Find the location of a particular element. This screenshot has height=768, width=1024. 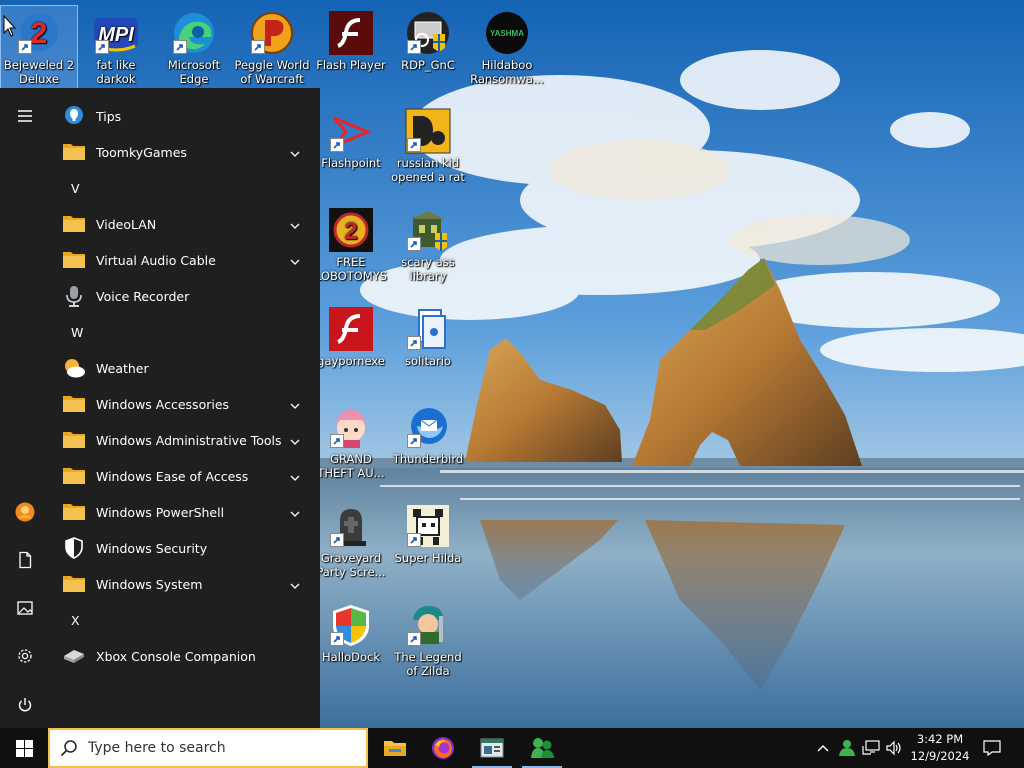

notification-icon is located at coordinates (992, 748).